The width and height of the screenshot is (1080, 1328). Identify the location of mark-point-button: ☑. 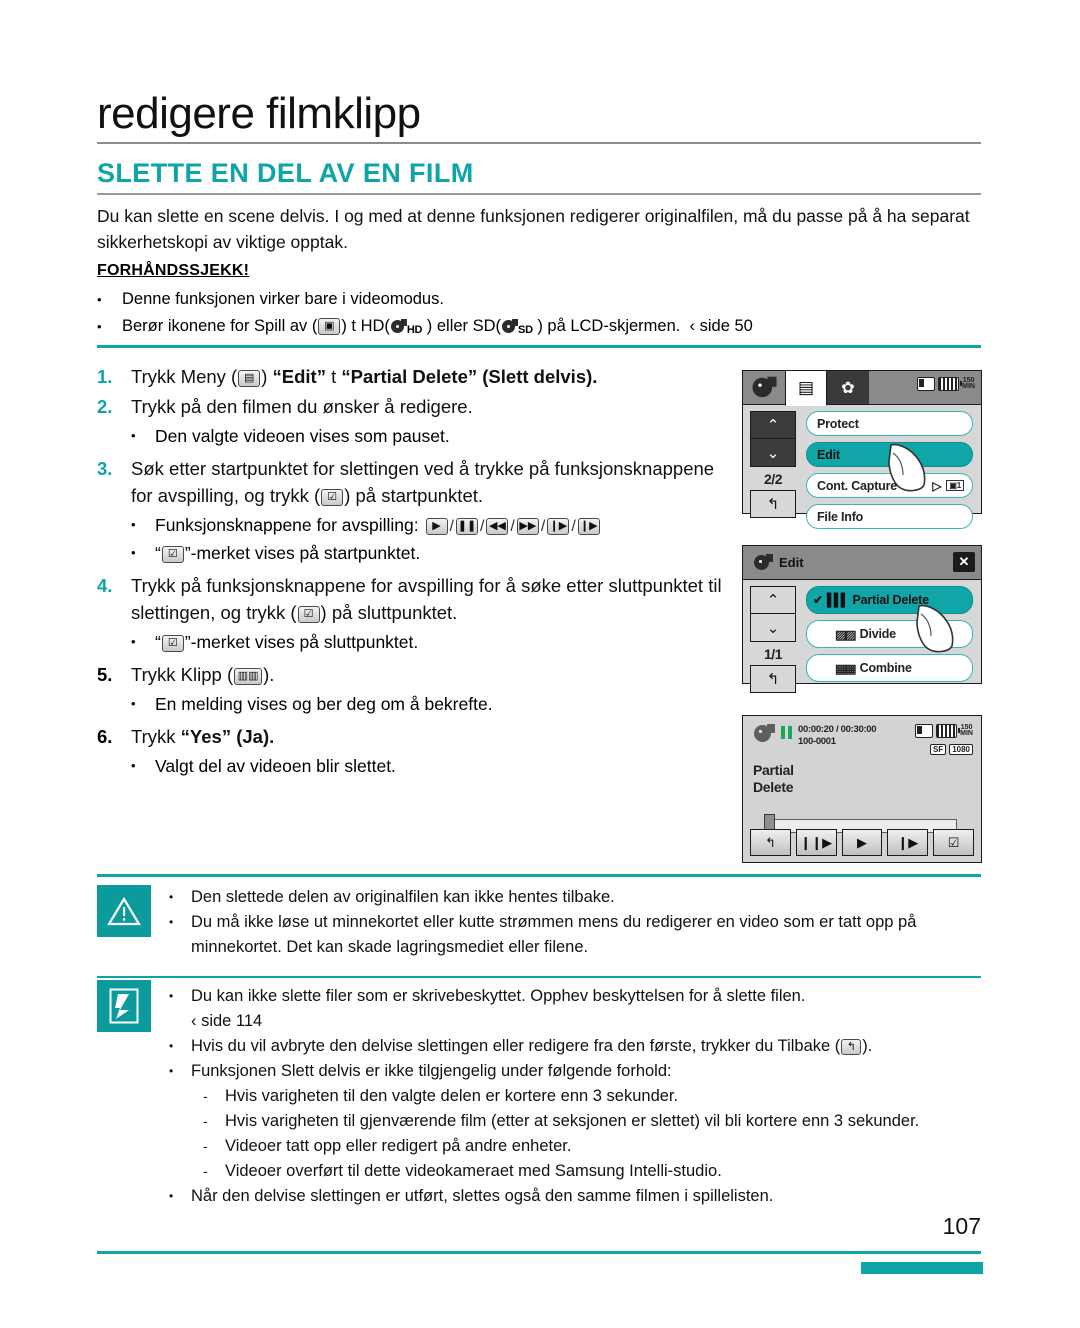
(953, 842).